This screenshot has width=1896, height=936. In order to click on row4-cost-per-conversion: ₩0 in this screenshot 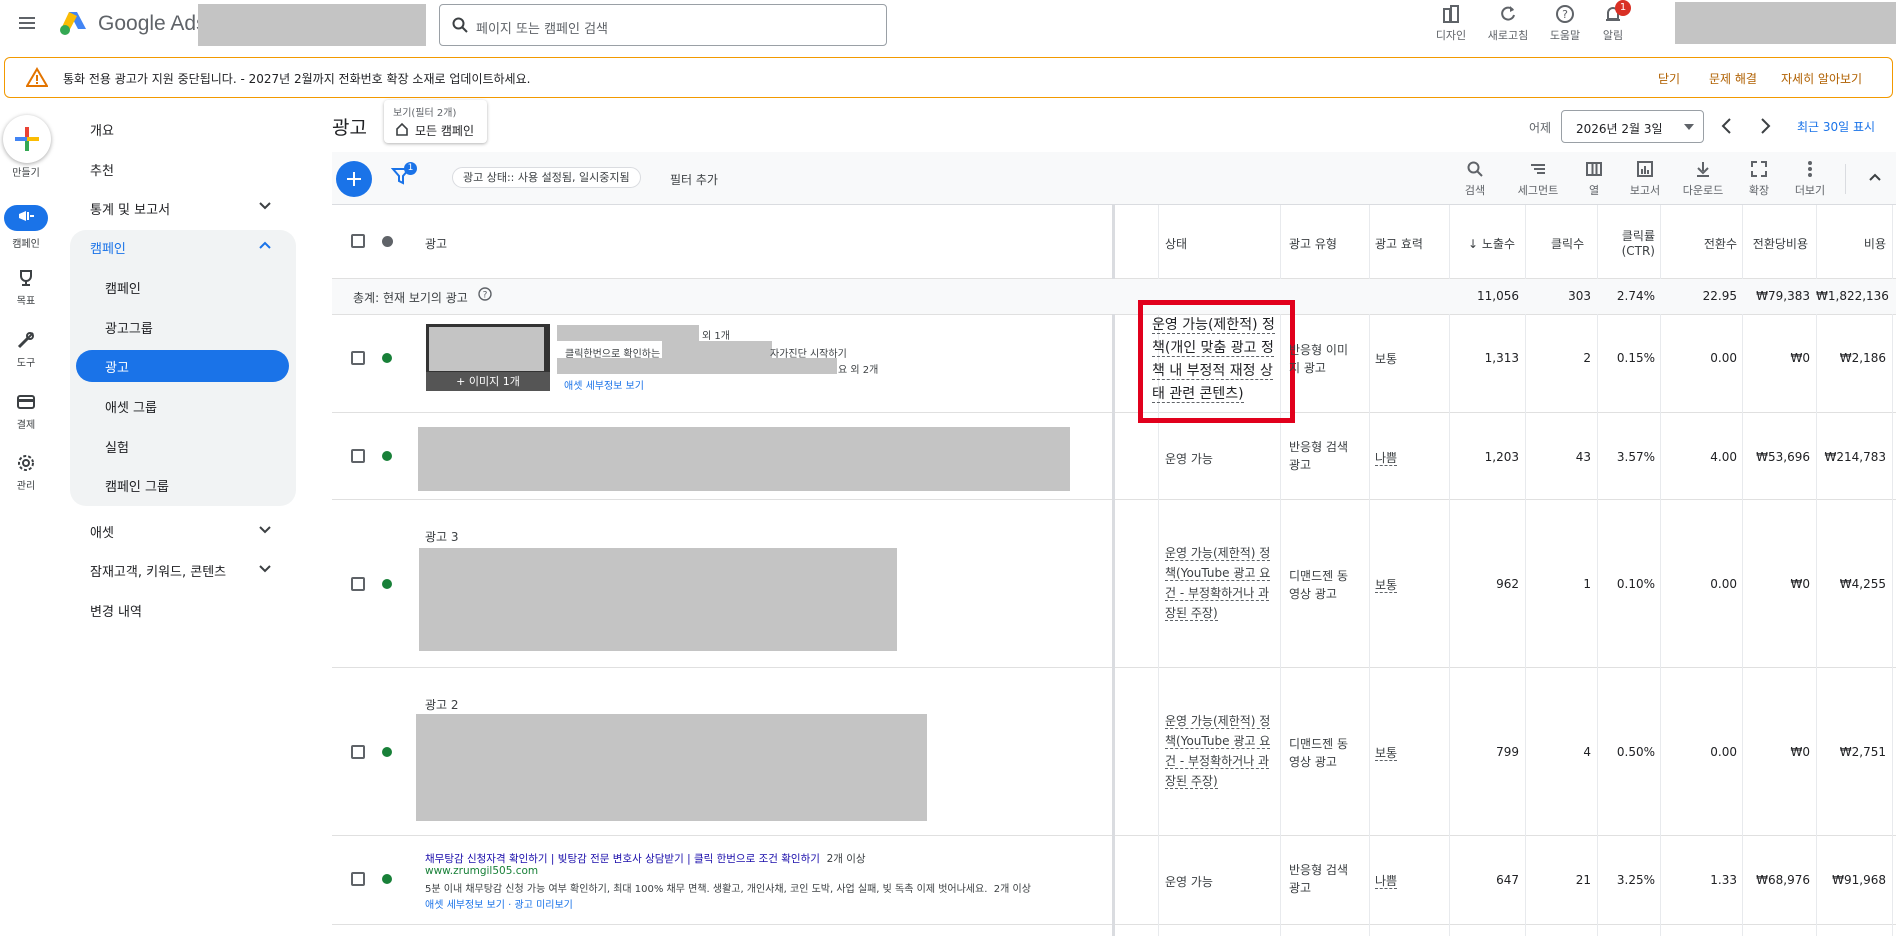, I will do `click(1800, 752)`.